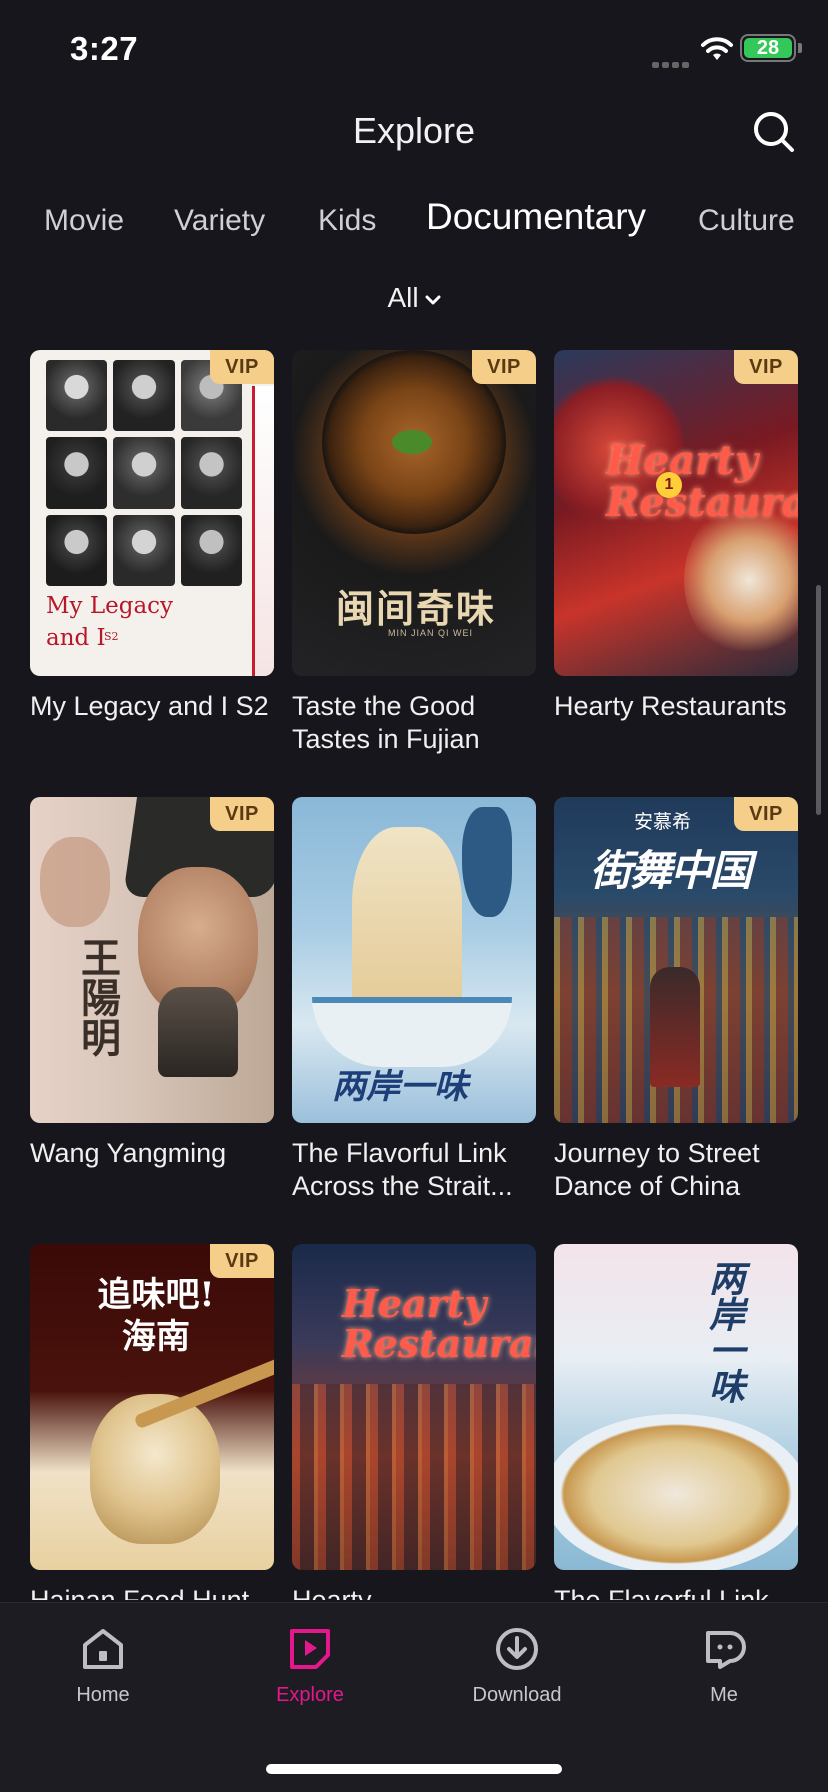  Describe the element at coordinates (517, 1695) in the screenshot. I see `tabbar-label: Download` at that location.